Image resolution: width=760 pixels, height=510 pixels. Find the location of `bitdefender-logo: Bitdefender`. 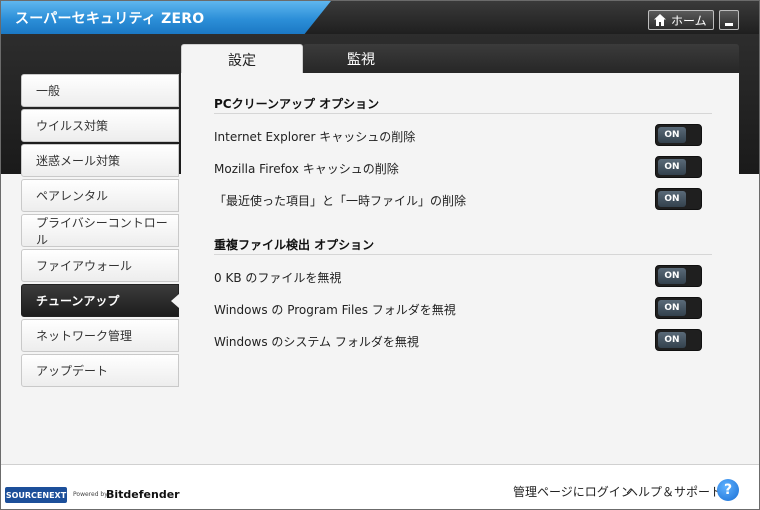

bitdefender-logo: Bitdefender is located at coordinates (143, 494).